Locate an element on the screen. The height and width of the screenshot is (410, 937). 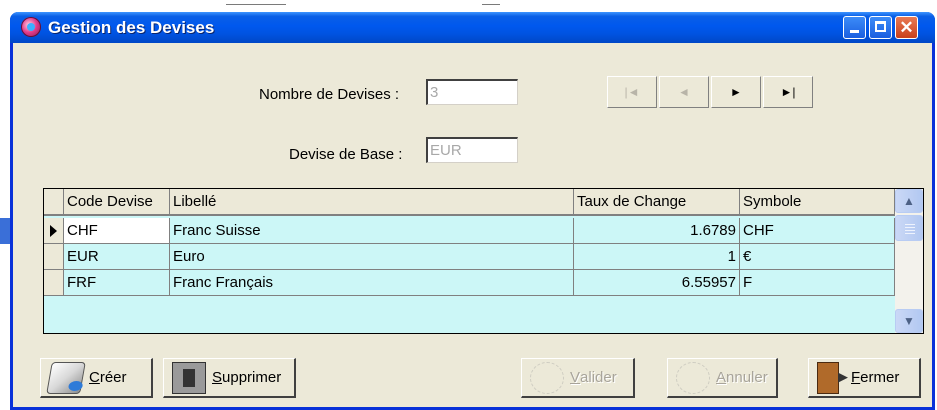
column-header-code: Code Devise is located at coordinates (117, 202).